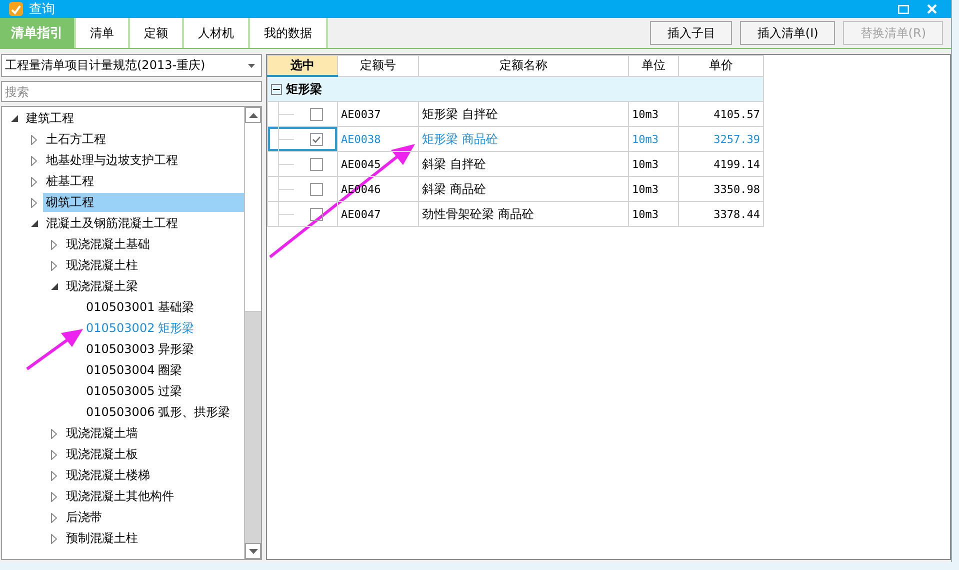 The width and height of the screenshot is (959, 570). What do you see at coordinates (176, 349) in the screenshot?
I see `tree-item: 异形梁` at bounding box center [176, 349].